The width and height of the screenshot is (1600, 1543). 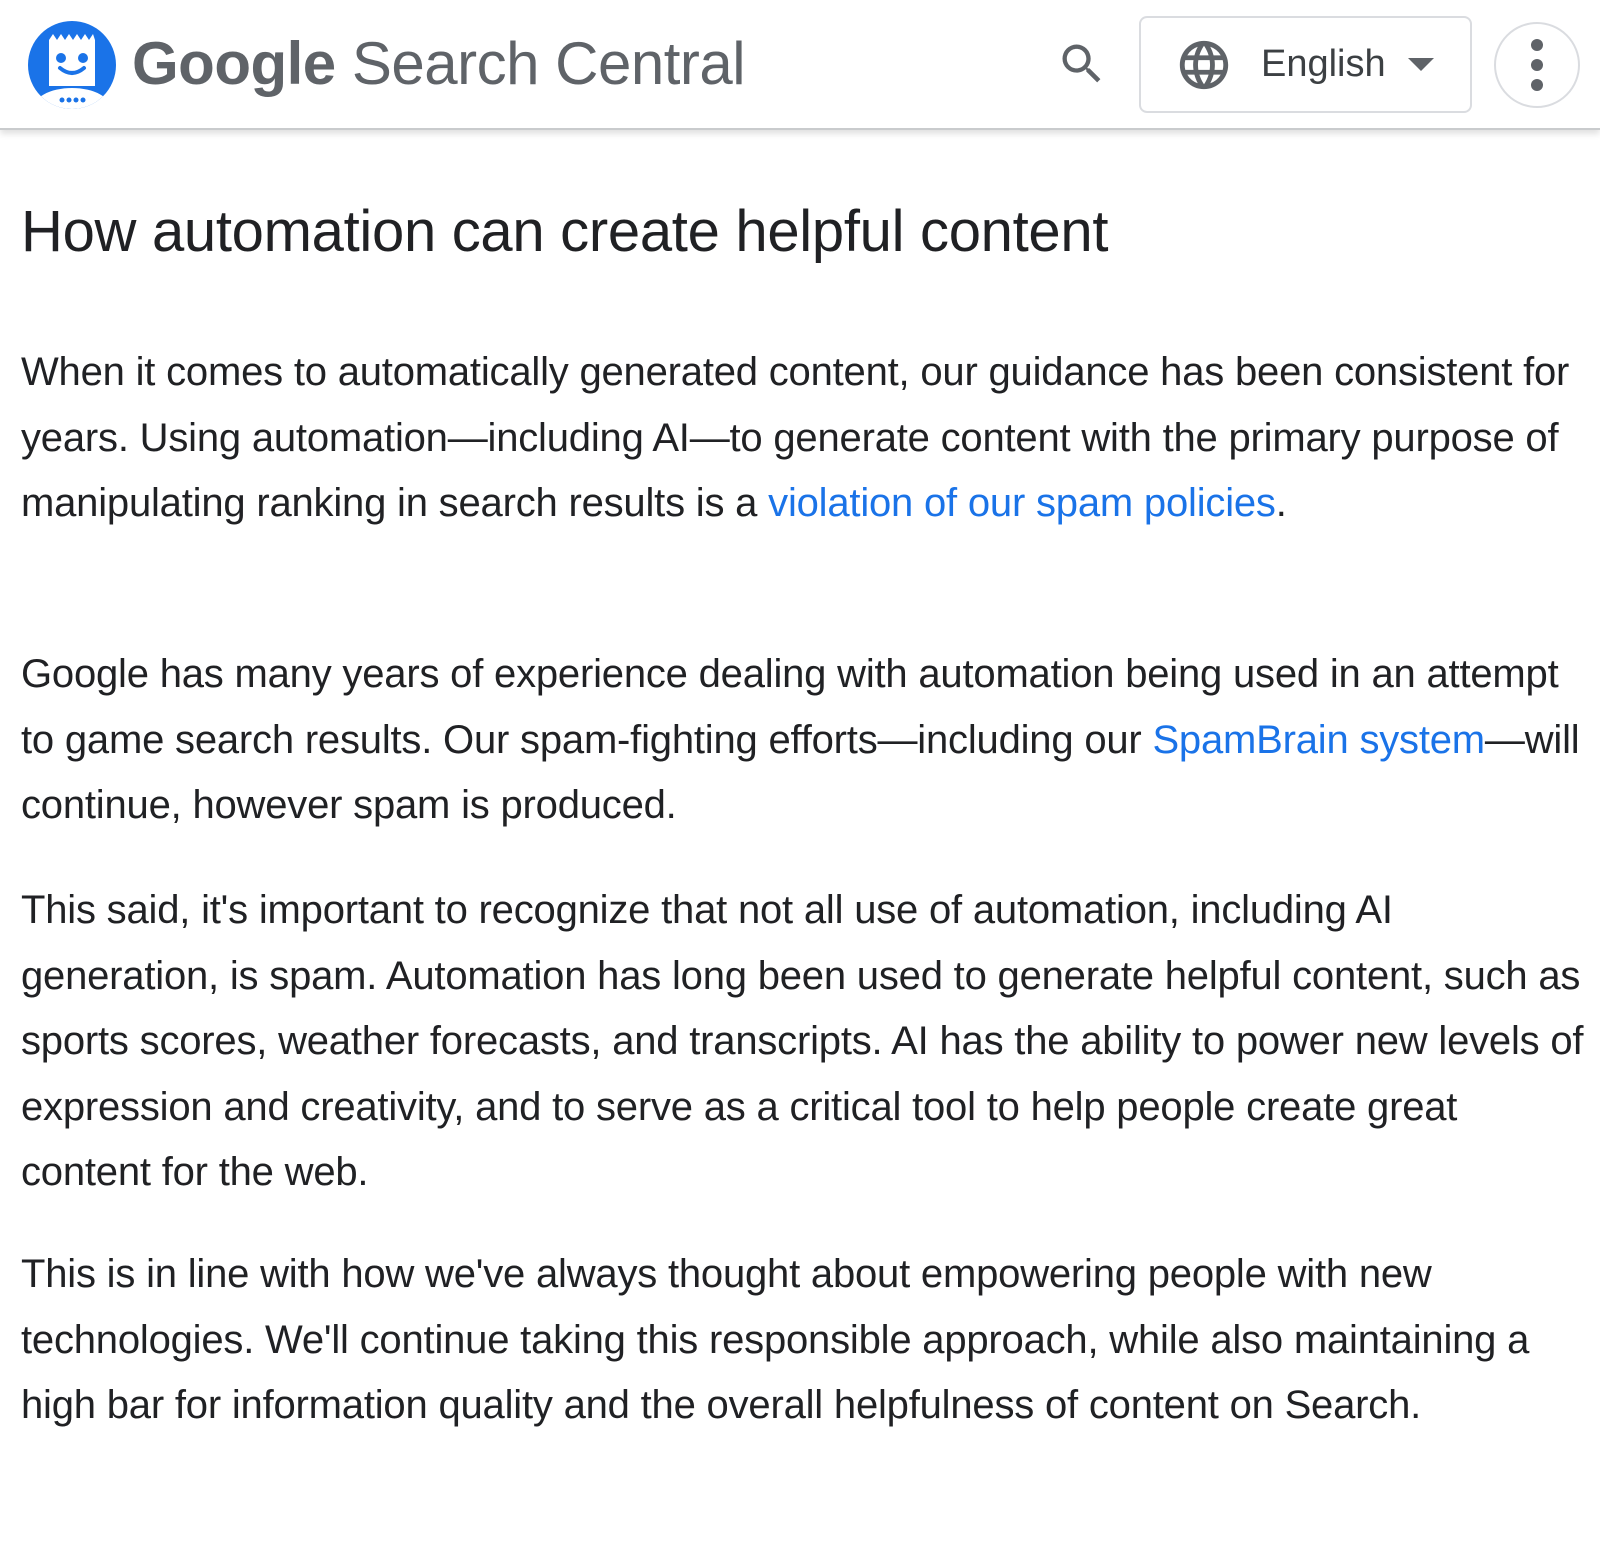 I want to click on search-icon, so click(x=1081, y=63).